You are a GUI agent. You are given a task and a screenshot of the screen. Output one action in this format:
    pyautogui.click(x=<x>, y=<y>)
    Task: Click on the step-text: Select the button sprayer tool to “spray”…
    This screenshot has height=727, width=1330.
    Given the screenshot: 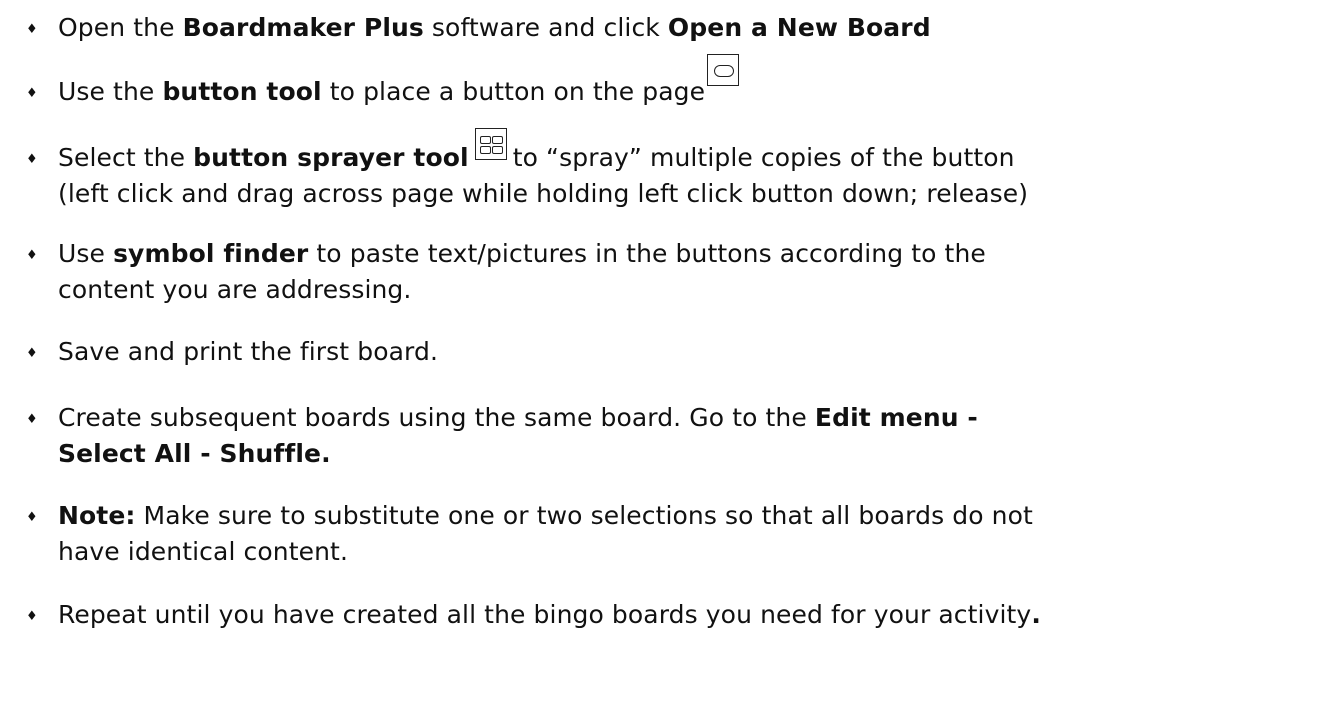 What is the action you would take?
    pyautogui.click(x=688, y=170)
    